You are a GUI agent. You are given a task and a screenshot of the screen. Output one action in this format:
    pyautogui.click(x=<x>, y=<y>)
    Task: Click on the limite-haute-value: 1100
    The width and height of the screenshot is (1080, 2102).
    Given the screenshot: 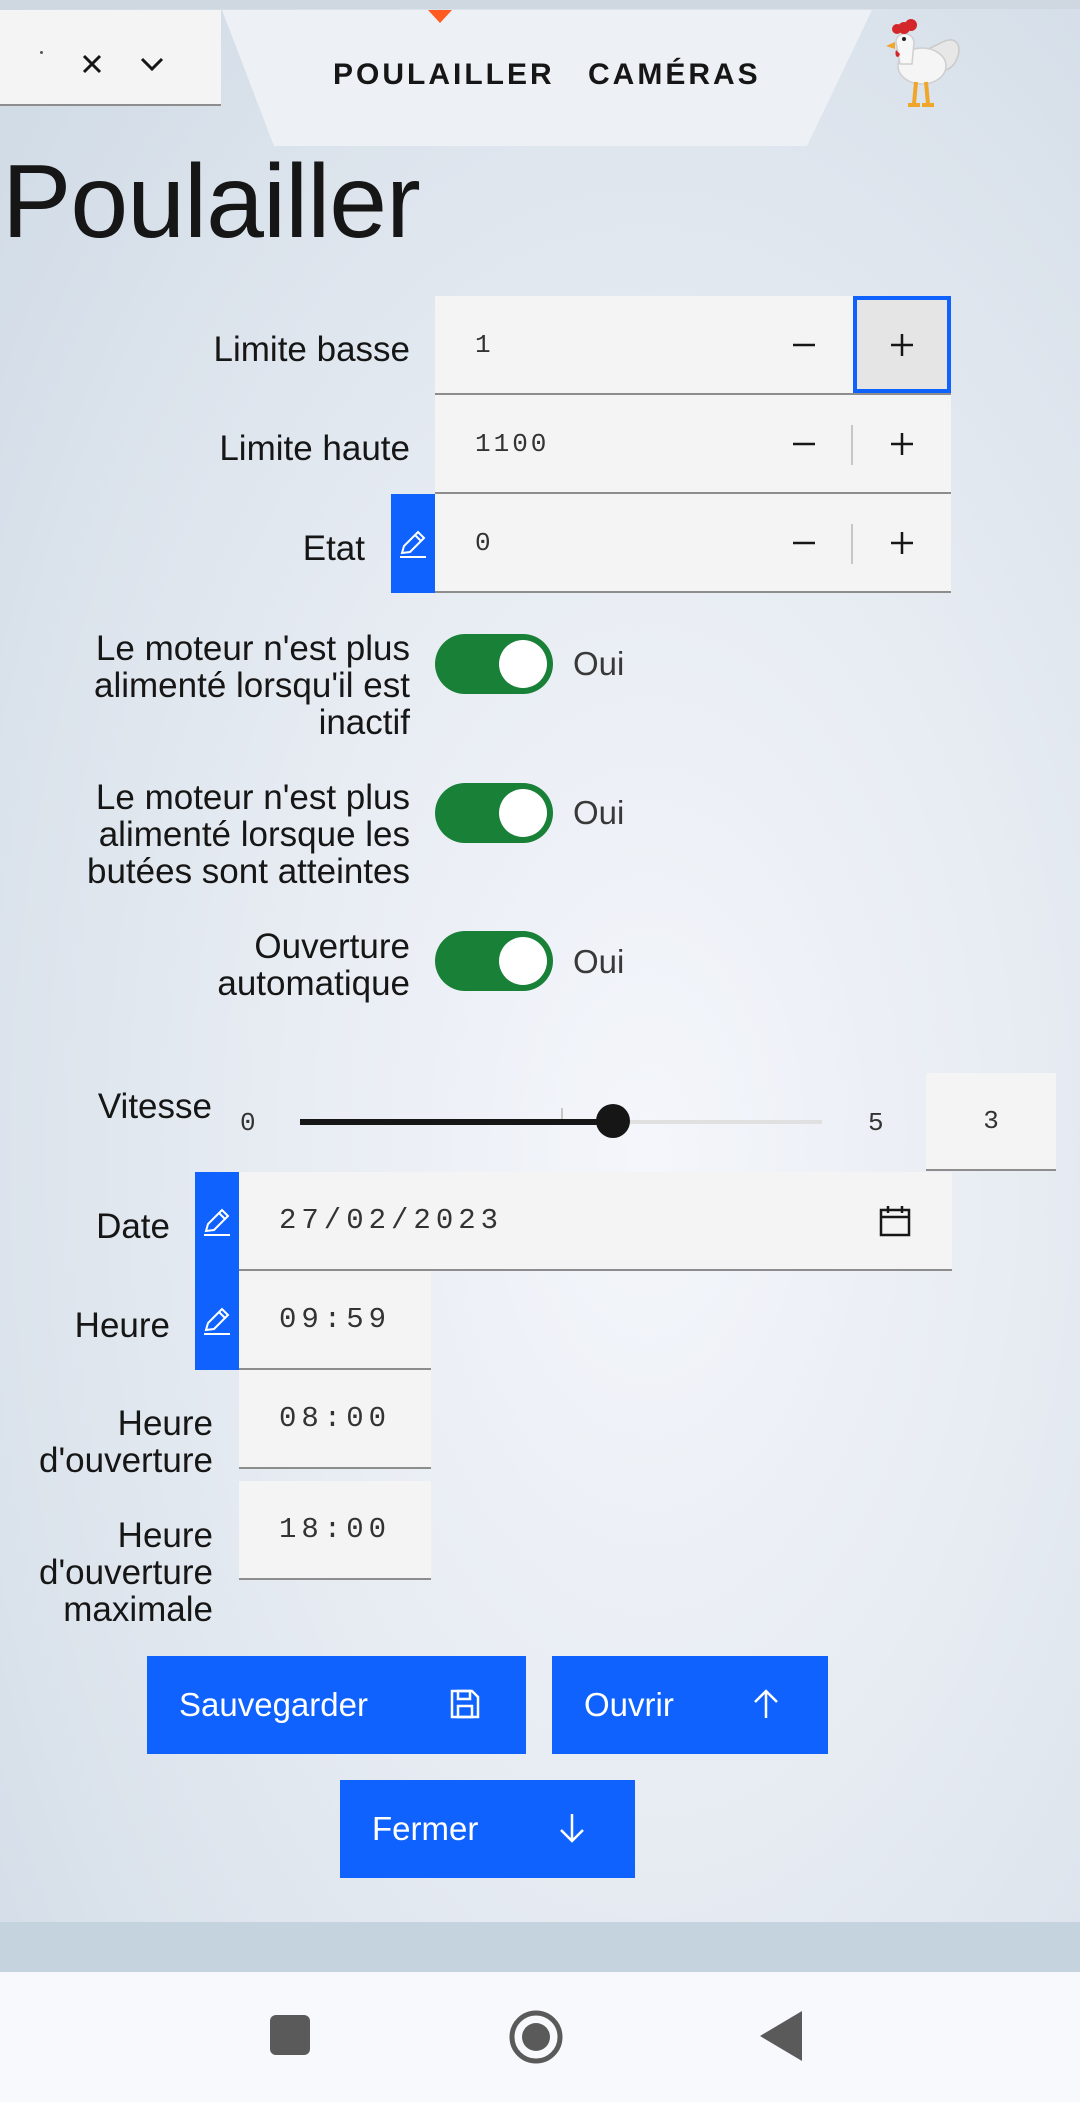 What is the action you would take?
    pyautogui.click(x=512, y=444)
    